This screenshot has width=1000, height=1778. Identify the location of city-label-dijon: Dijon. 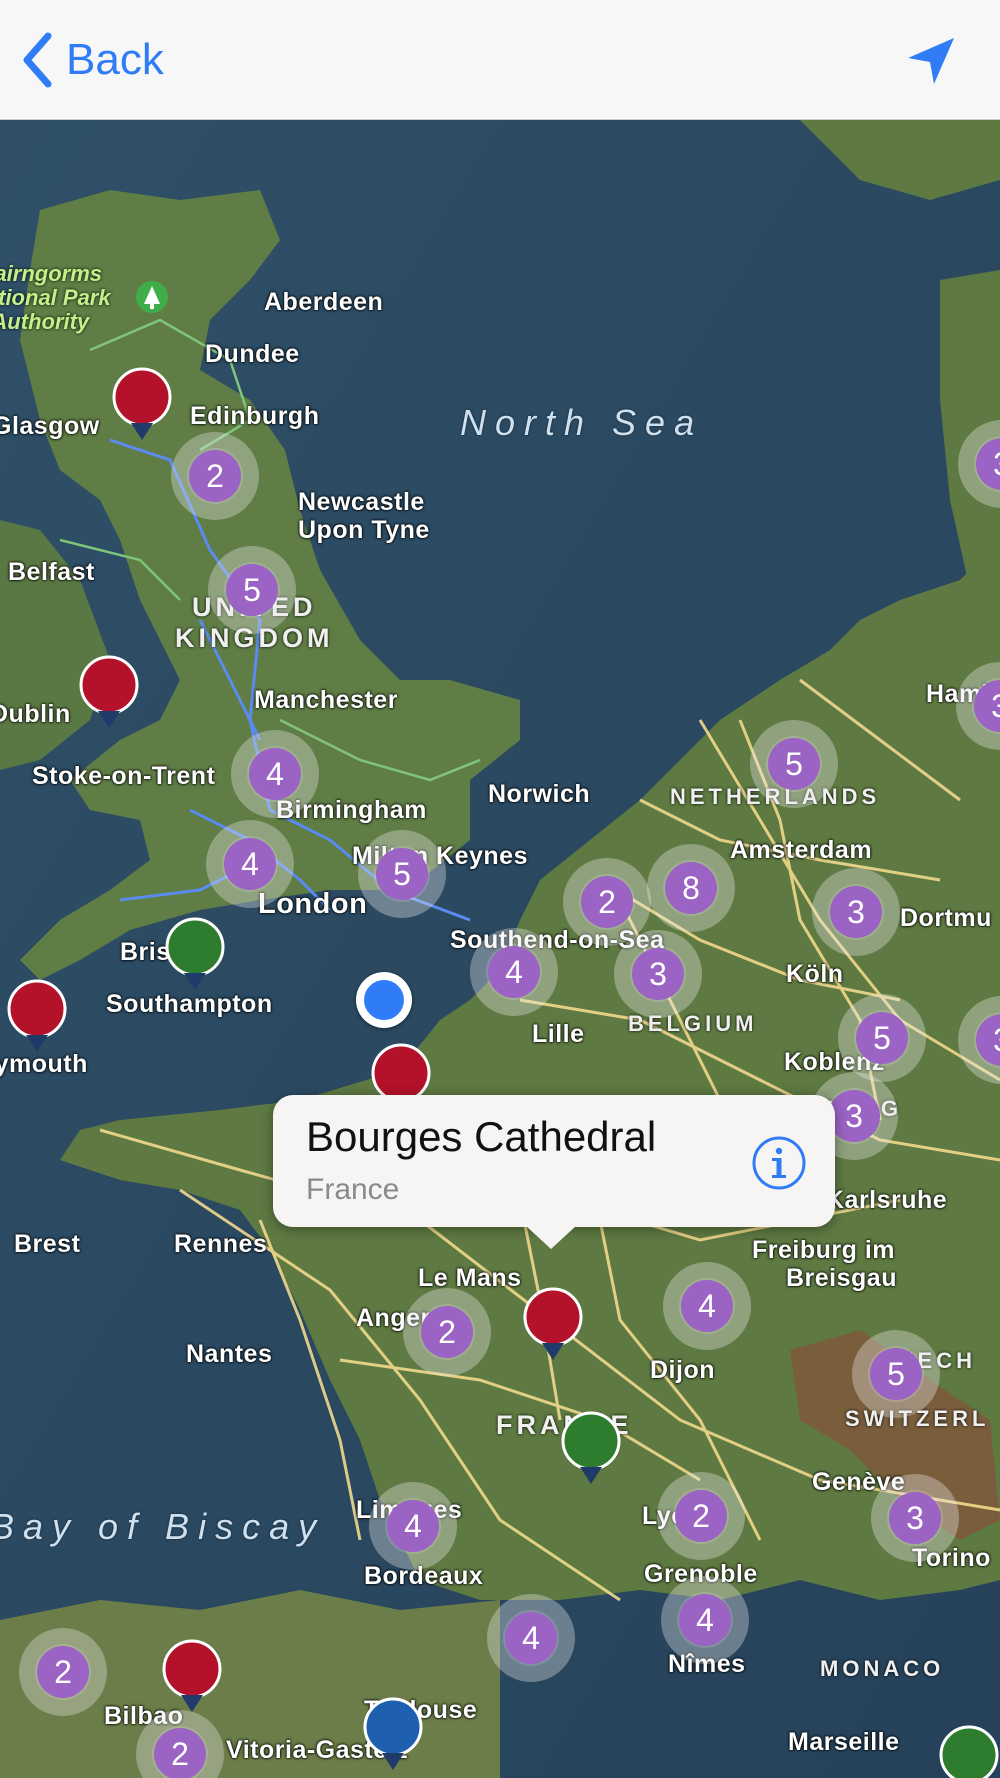
(682, 1370).